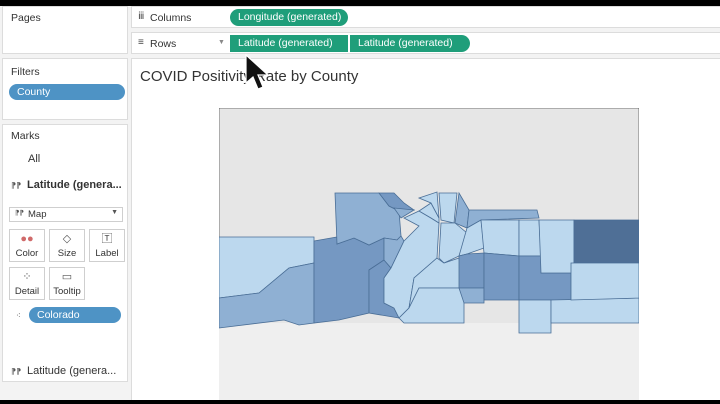 The width and height of the screenshot is (720, 404). What do you see at coordinates (67, 239) in the screenshot?
I see `size-icon: ◇` at bounding box center [67, 239].